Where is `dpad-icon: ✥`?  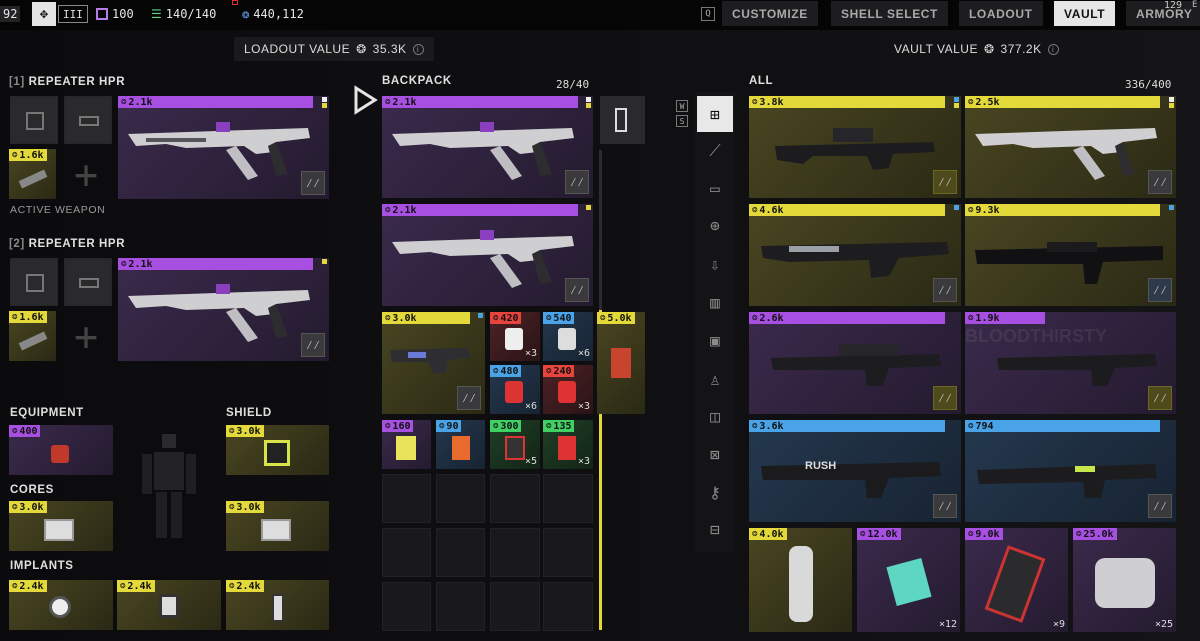
dpad-icon: ✥ is located at coordinates (44, 14).